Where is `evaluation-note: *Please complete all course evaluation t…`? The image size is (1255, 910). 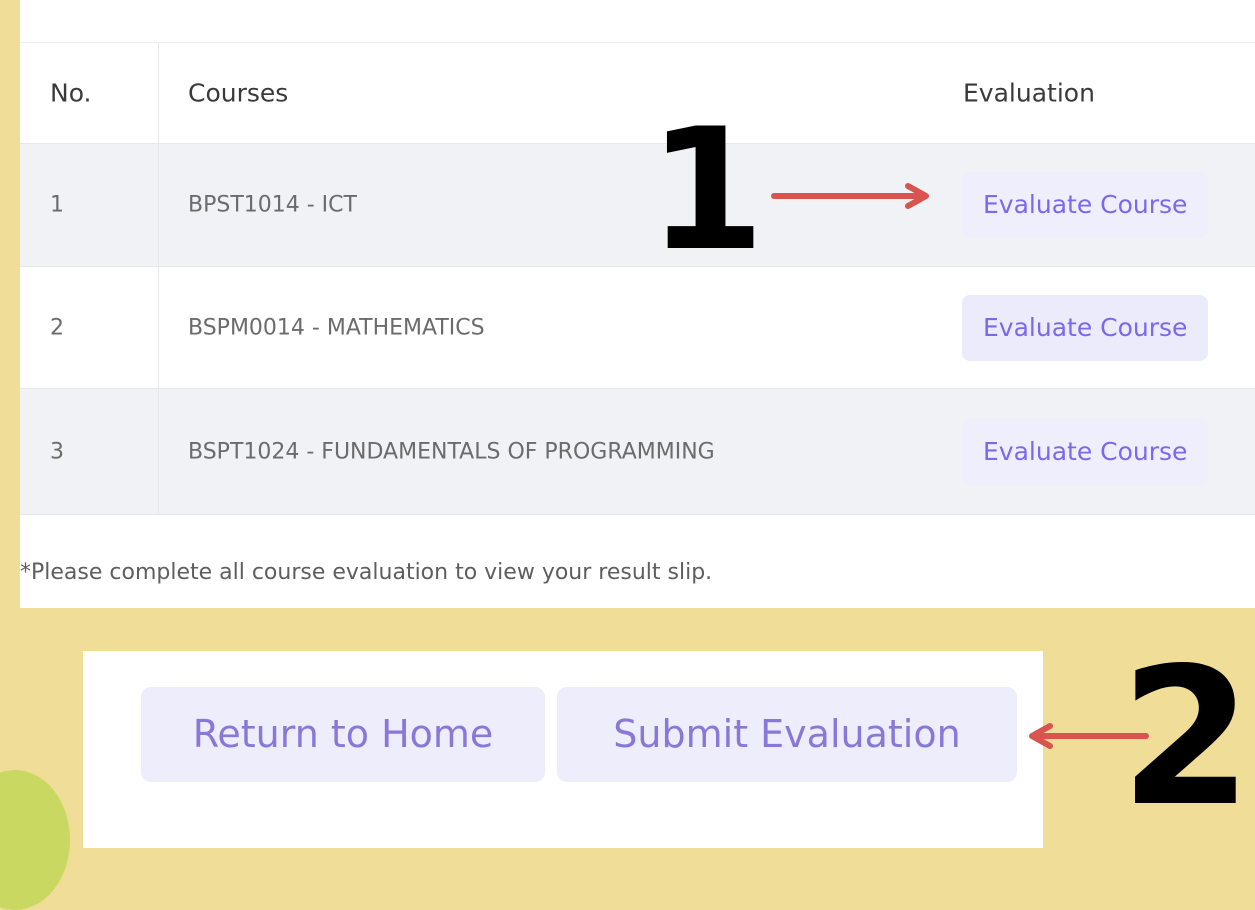
evaluation-note: *Please complete all course evaluation t… is located at coordinates (366, 572).